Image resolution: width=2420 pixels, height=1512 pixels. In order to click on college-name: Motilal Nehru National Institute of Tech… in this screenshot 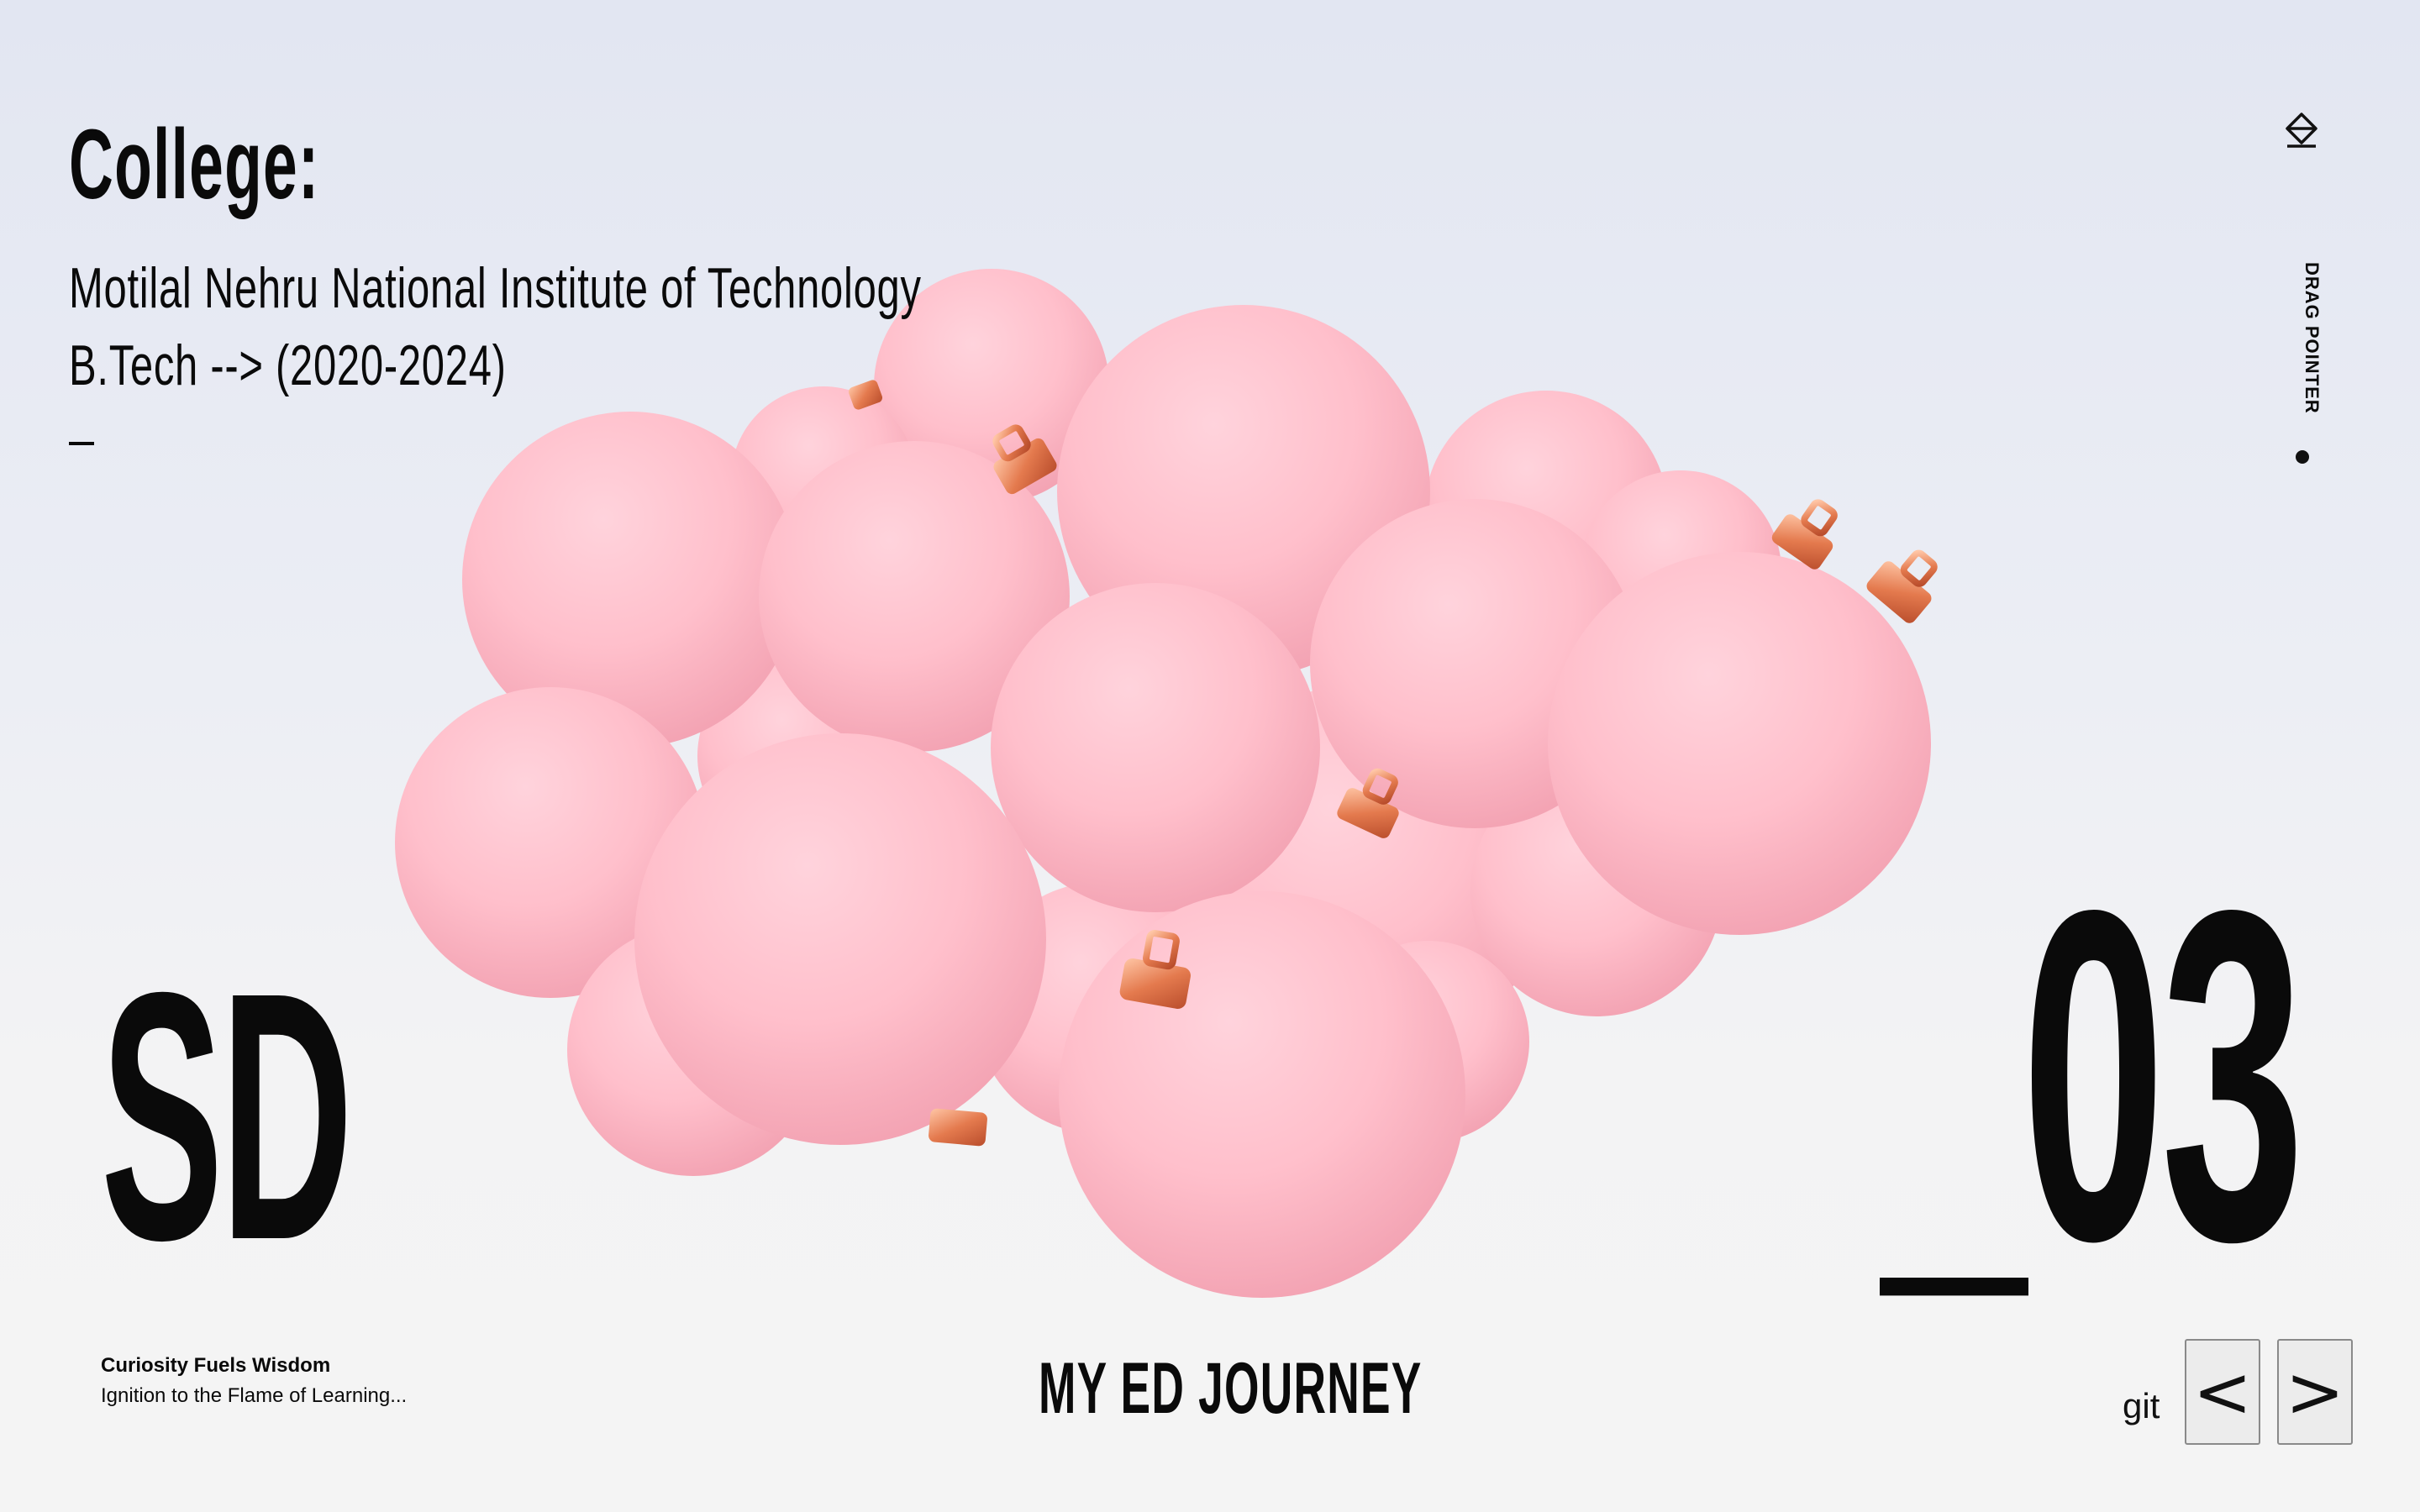, I will do `click(496, 288)`.